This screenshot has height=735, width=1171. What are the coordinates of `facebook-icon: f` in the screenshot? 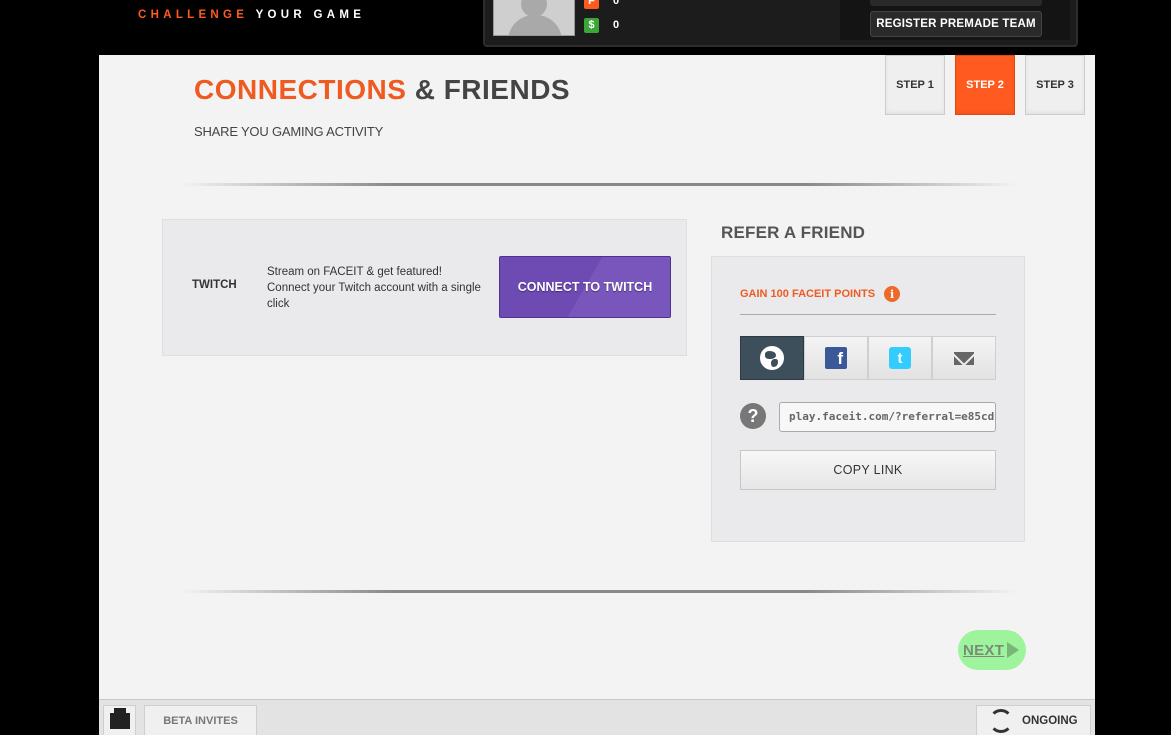 It's located at (836, 358).